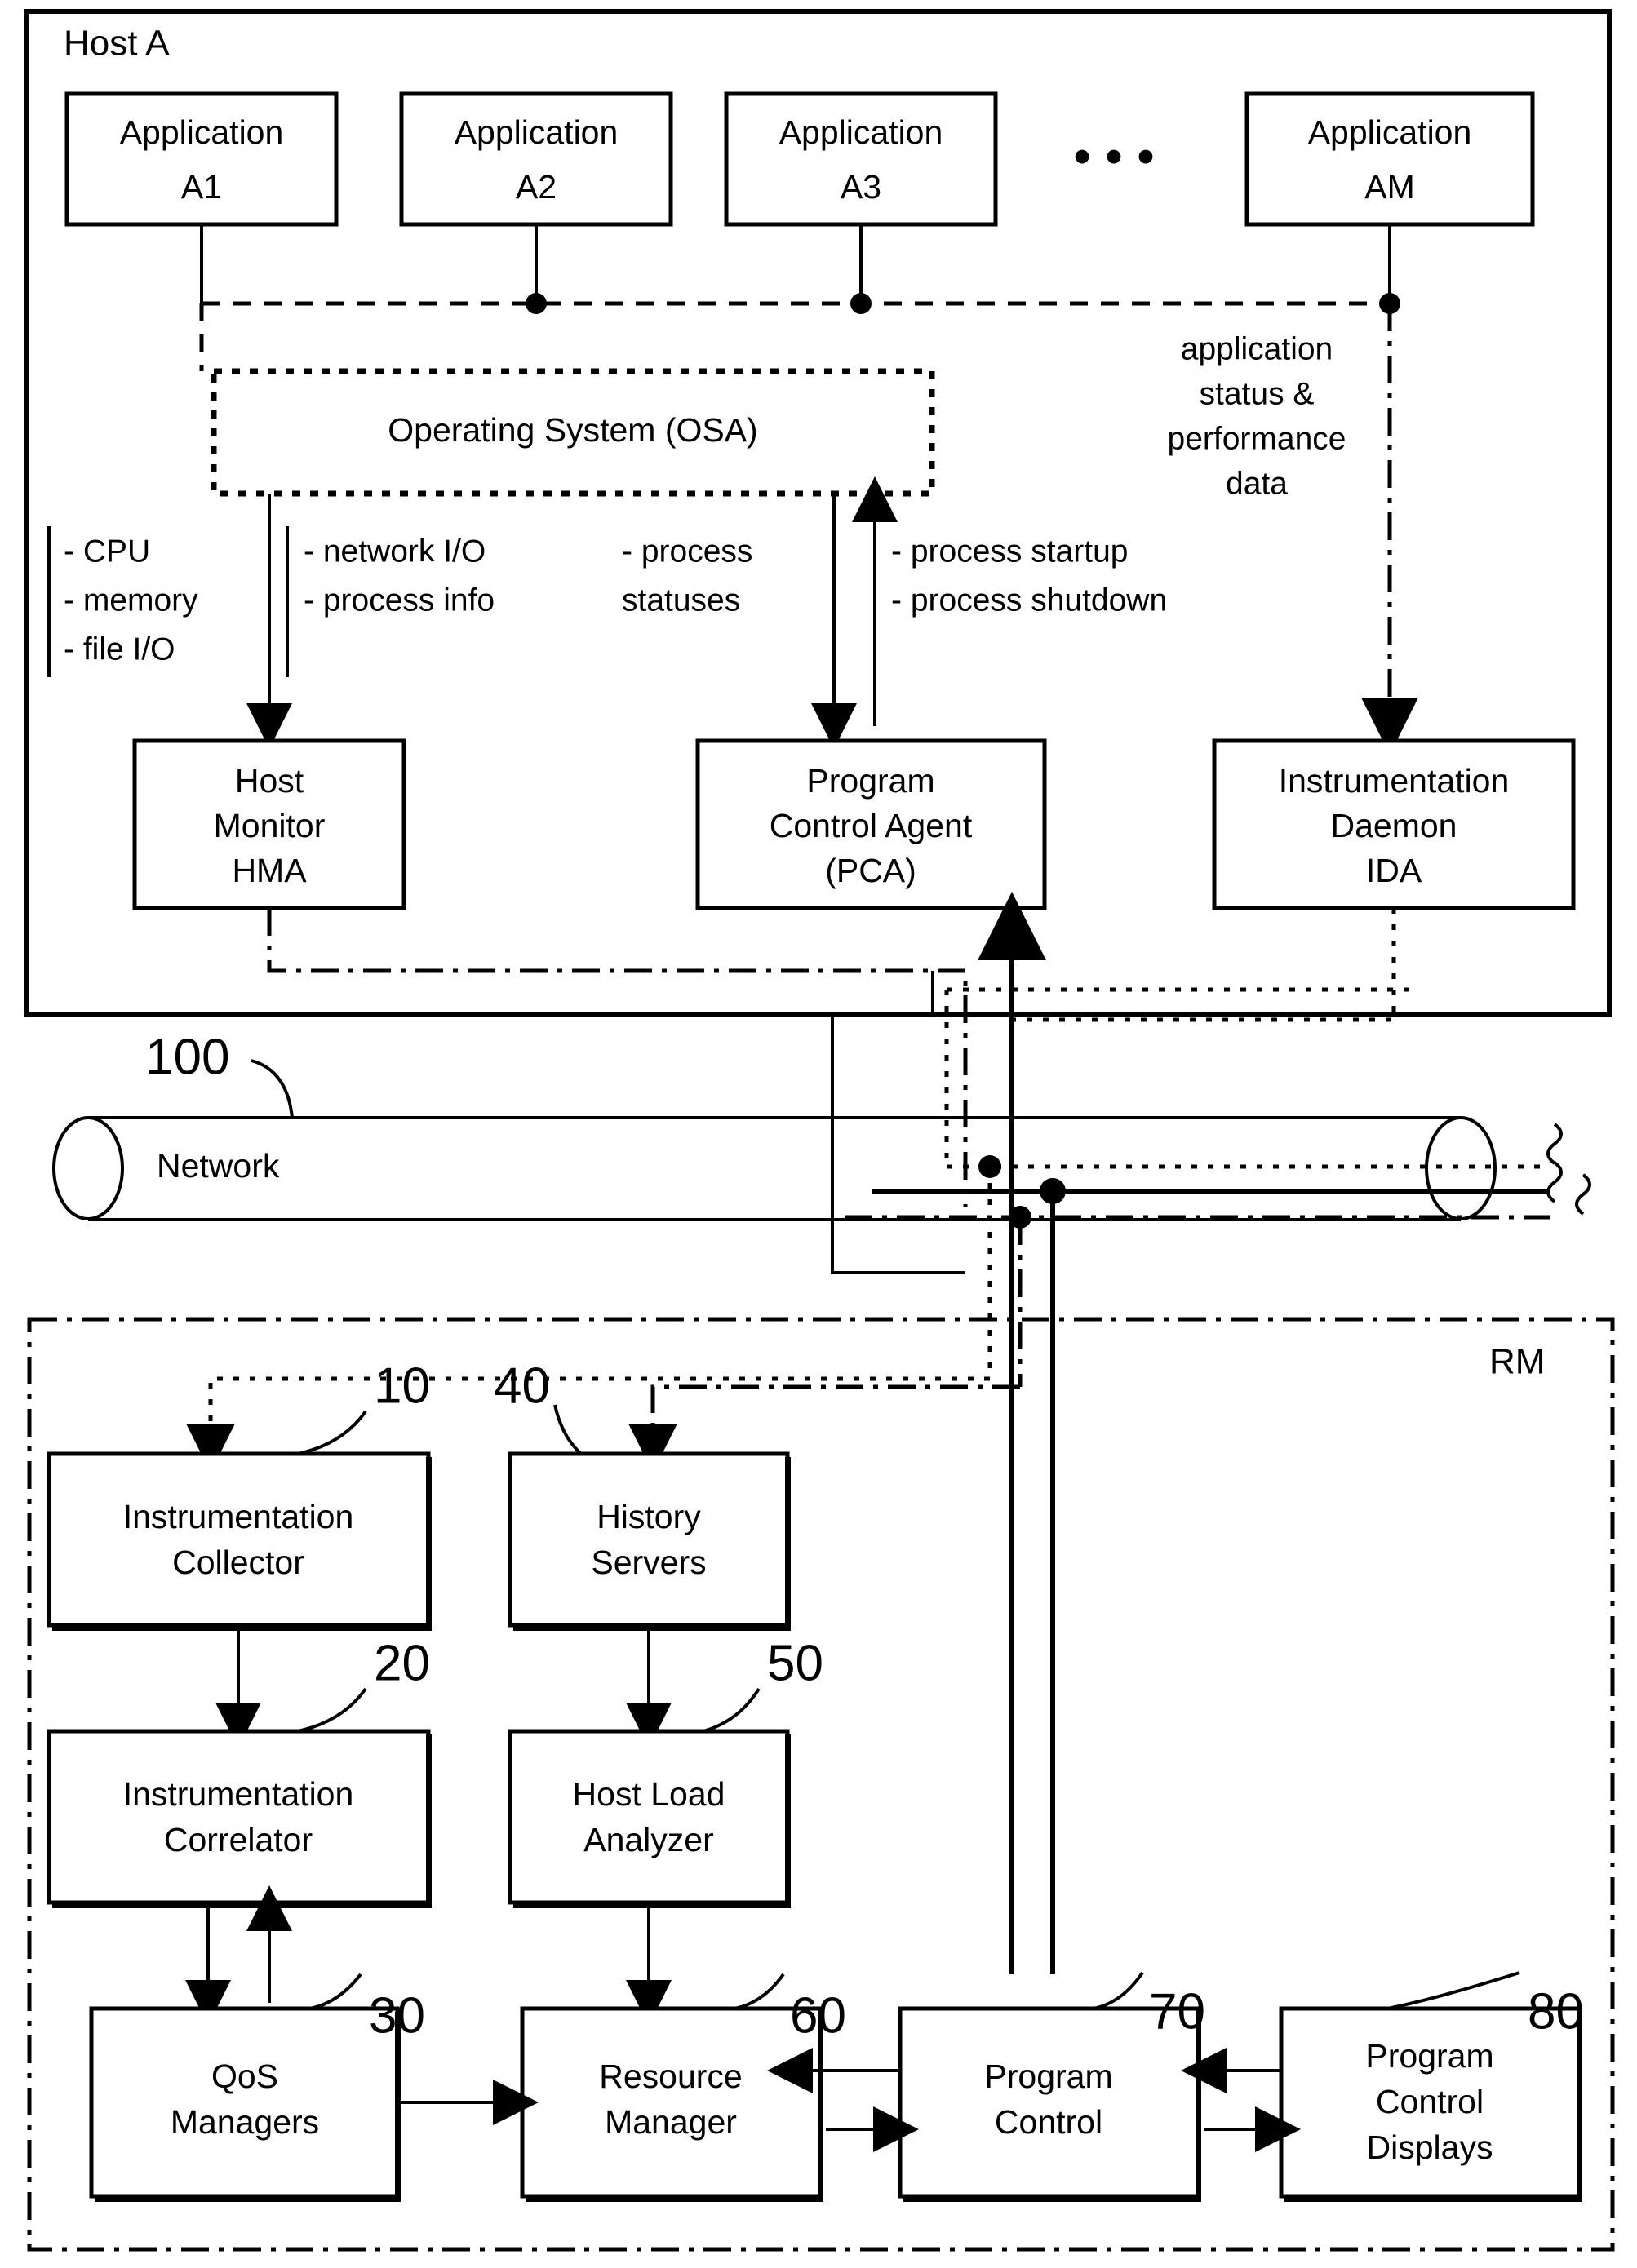 The height and width of the screenshot is (2268, 1637). What do you see at coordinates (648, 1562) in the screenshot?
I see `history-servers-line2: Servers` at bounding box center [648, 1562].